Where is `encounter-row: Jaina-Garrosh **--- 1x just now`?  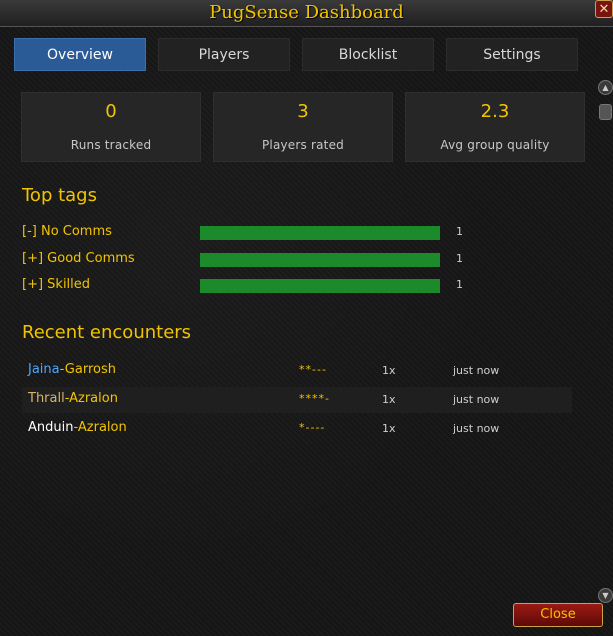
encounter-row: Jaina-Garrosh **--- 1x just now is located at coordinates (297, 371).